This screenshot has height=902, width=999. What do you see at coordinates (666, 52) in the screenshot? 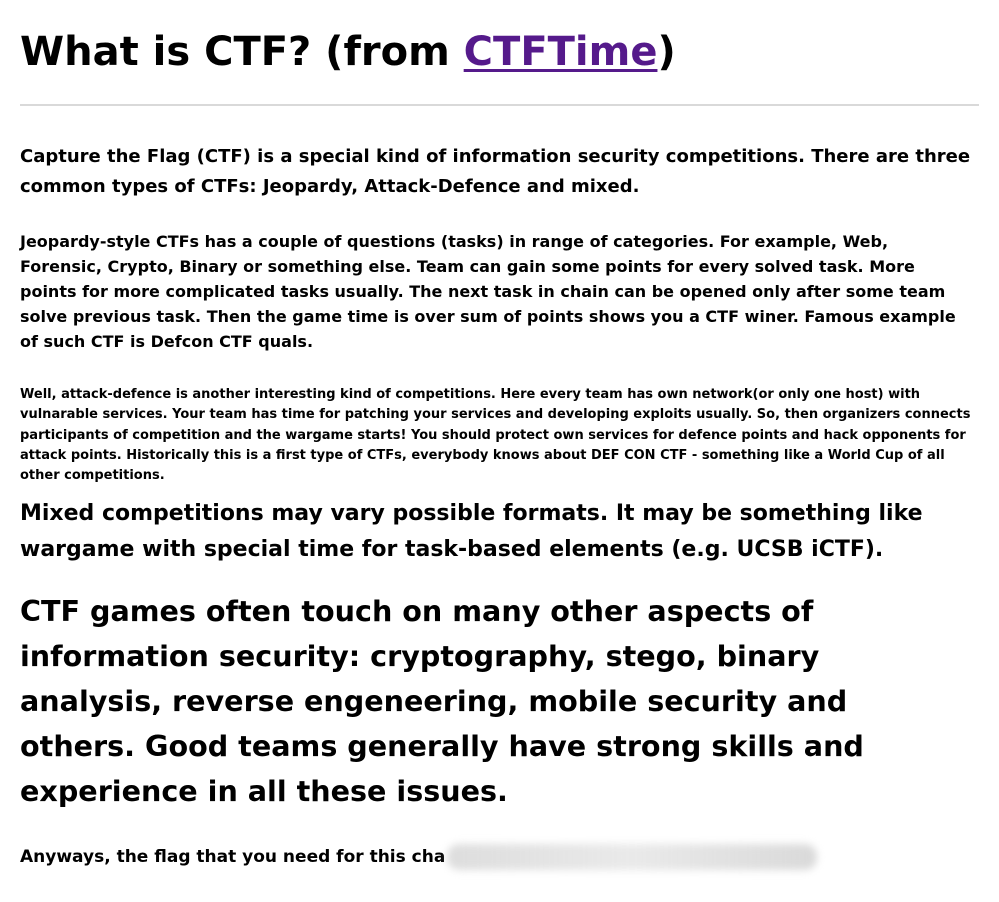
I see `page-title-suffix: )` at bounding box center [666, 52].